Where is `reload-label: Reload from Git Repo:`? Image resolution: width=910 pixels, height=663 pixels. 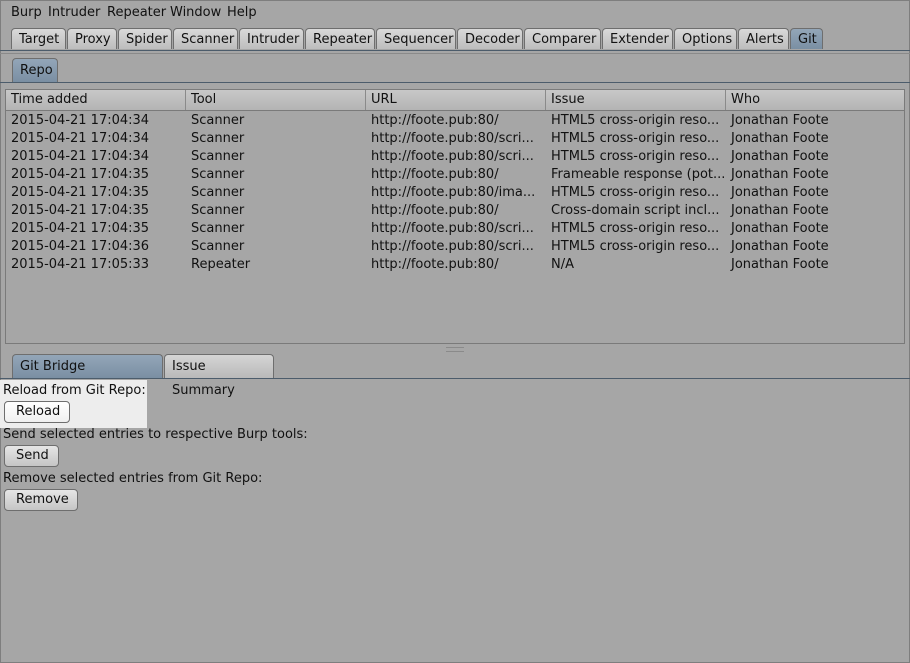 reload-label: Reload from Git Repo: is located at coordinates (74, 390).